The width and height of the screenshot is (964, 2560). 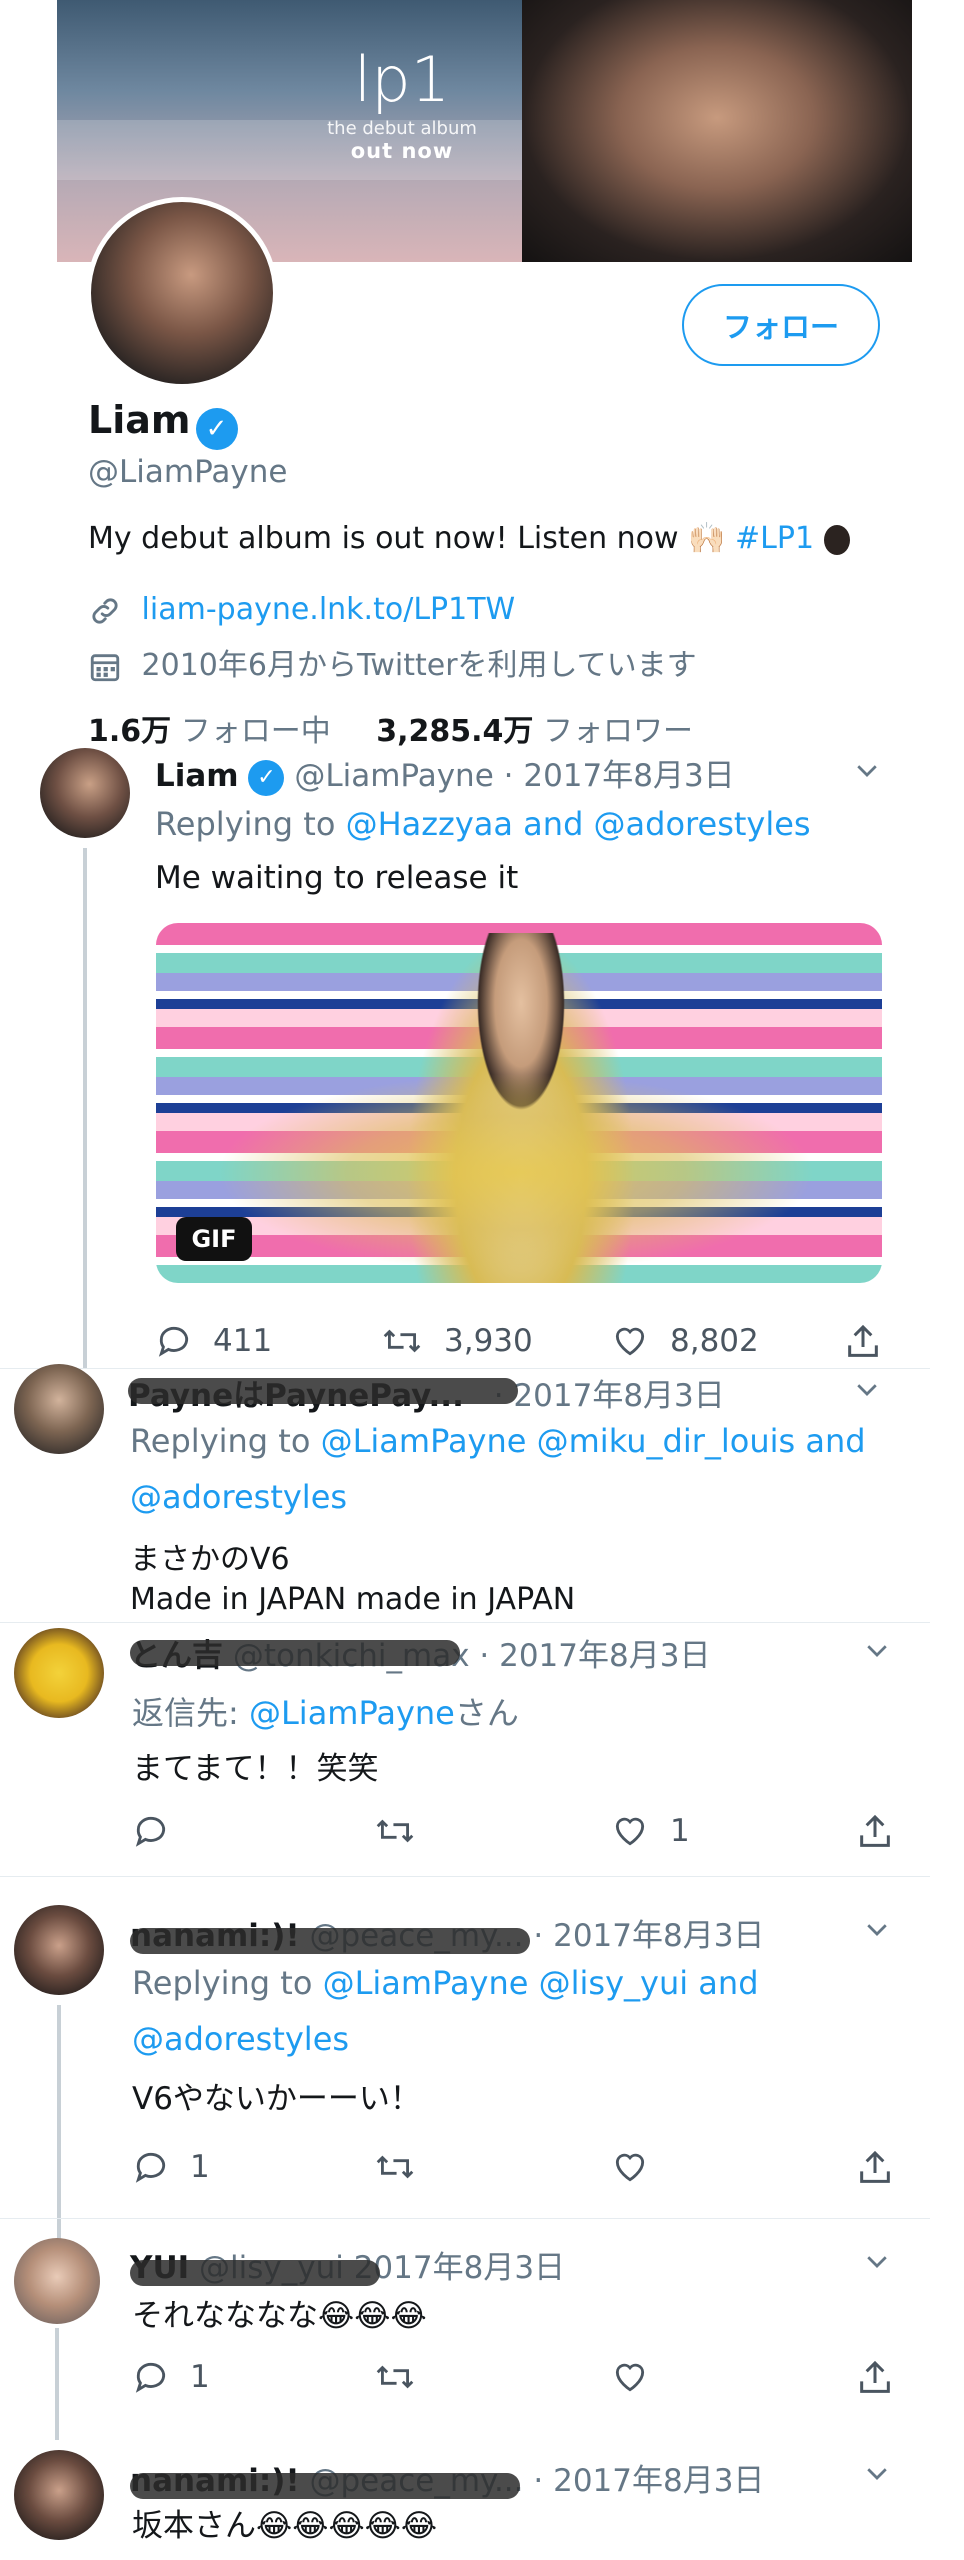 I want to click on replying-to: 返信先: @LiamPayneさん, so click(x=325, y=1711).